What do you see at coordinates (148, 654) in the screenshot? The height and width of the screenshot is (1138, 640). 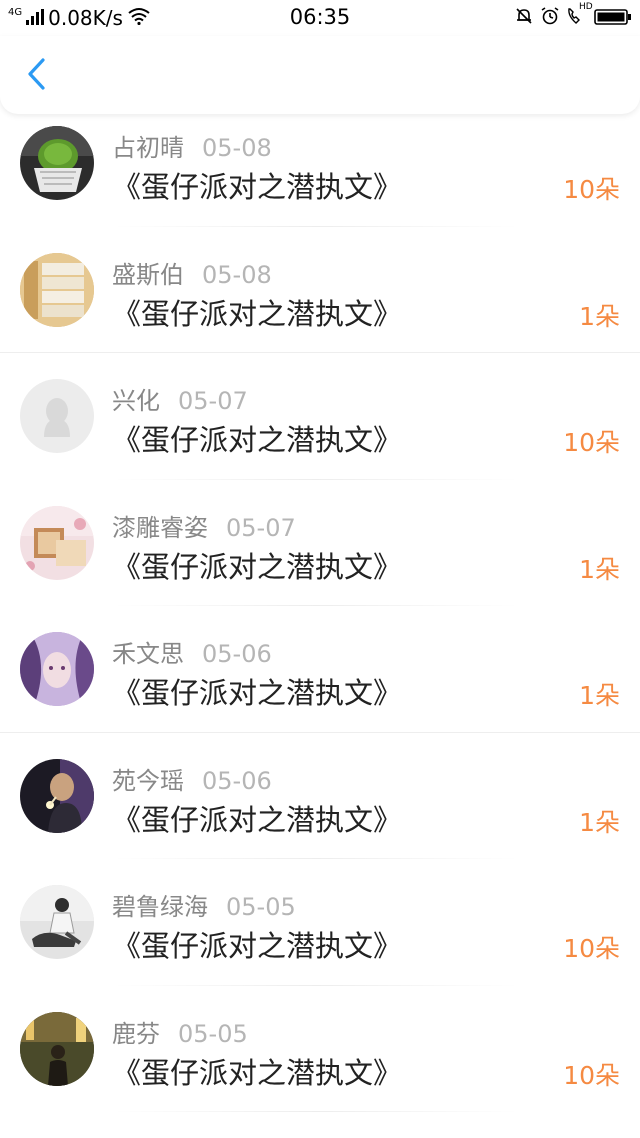 I see `user-name: 禾文思` at bounding box center [148, 654].